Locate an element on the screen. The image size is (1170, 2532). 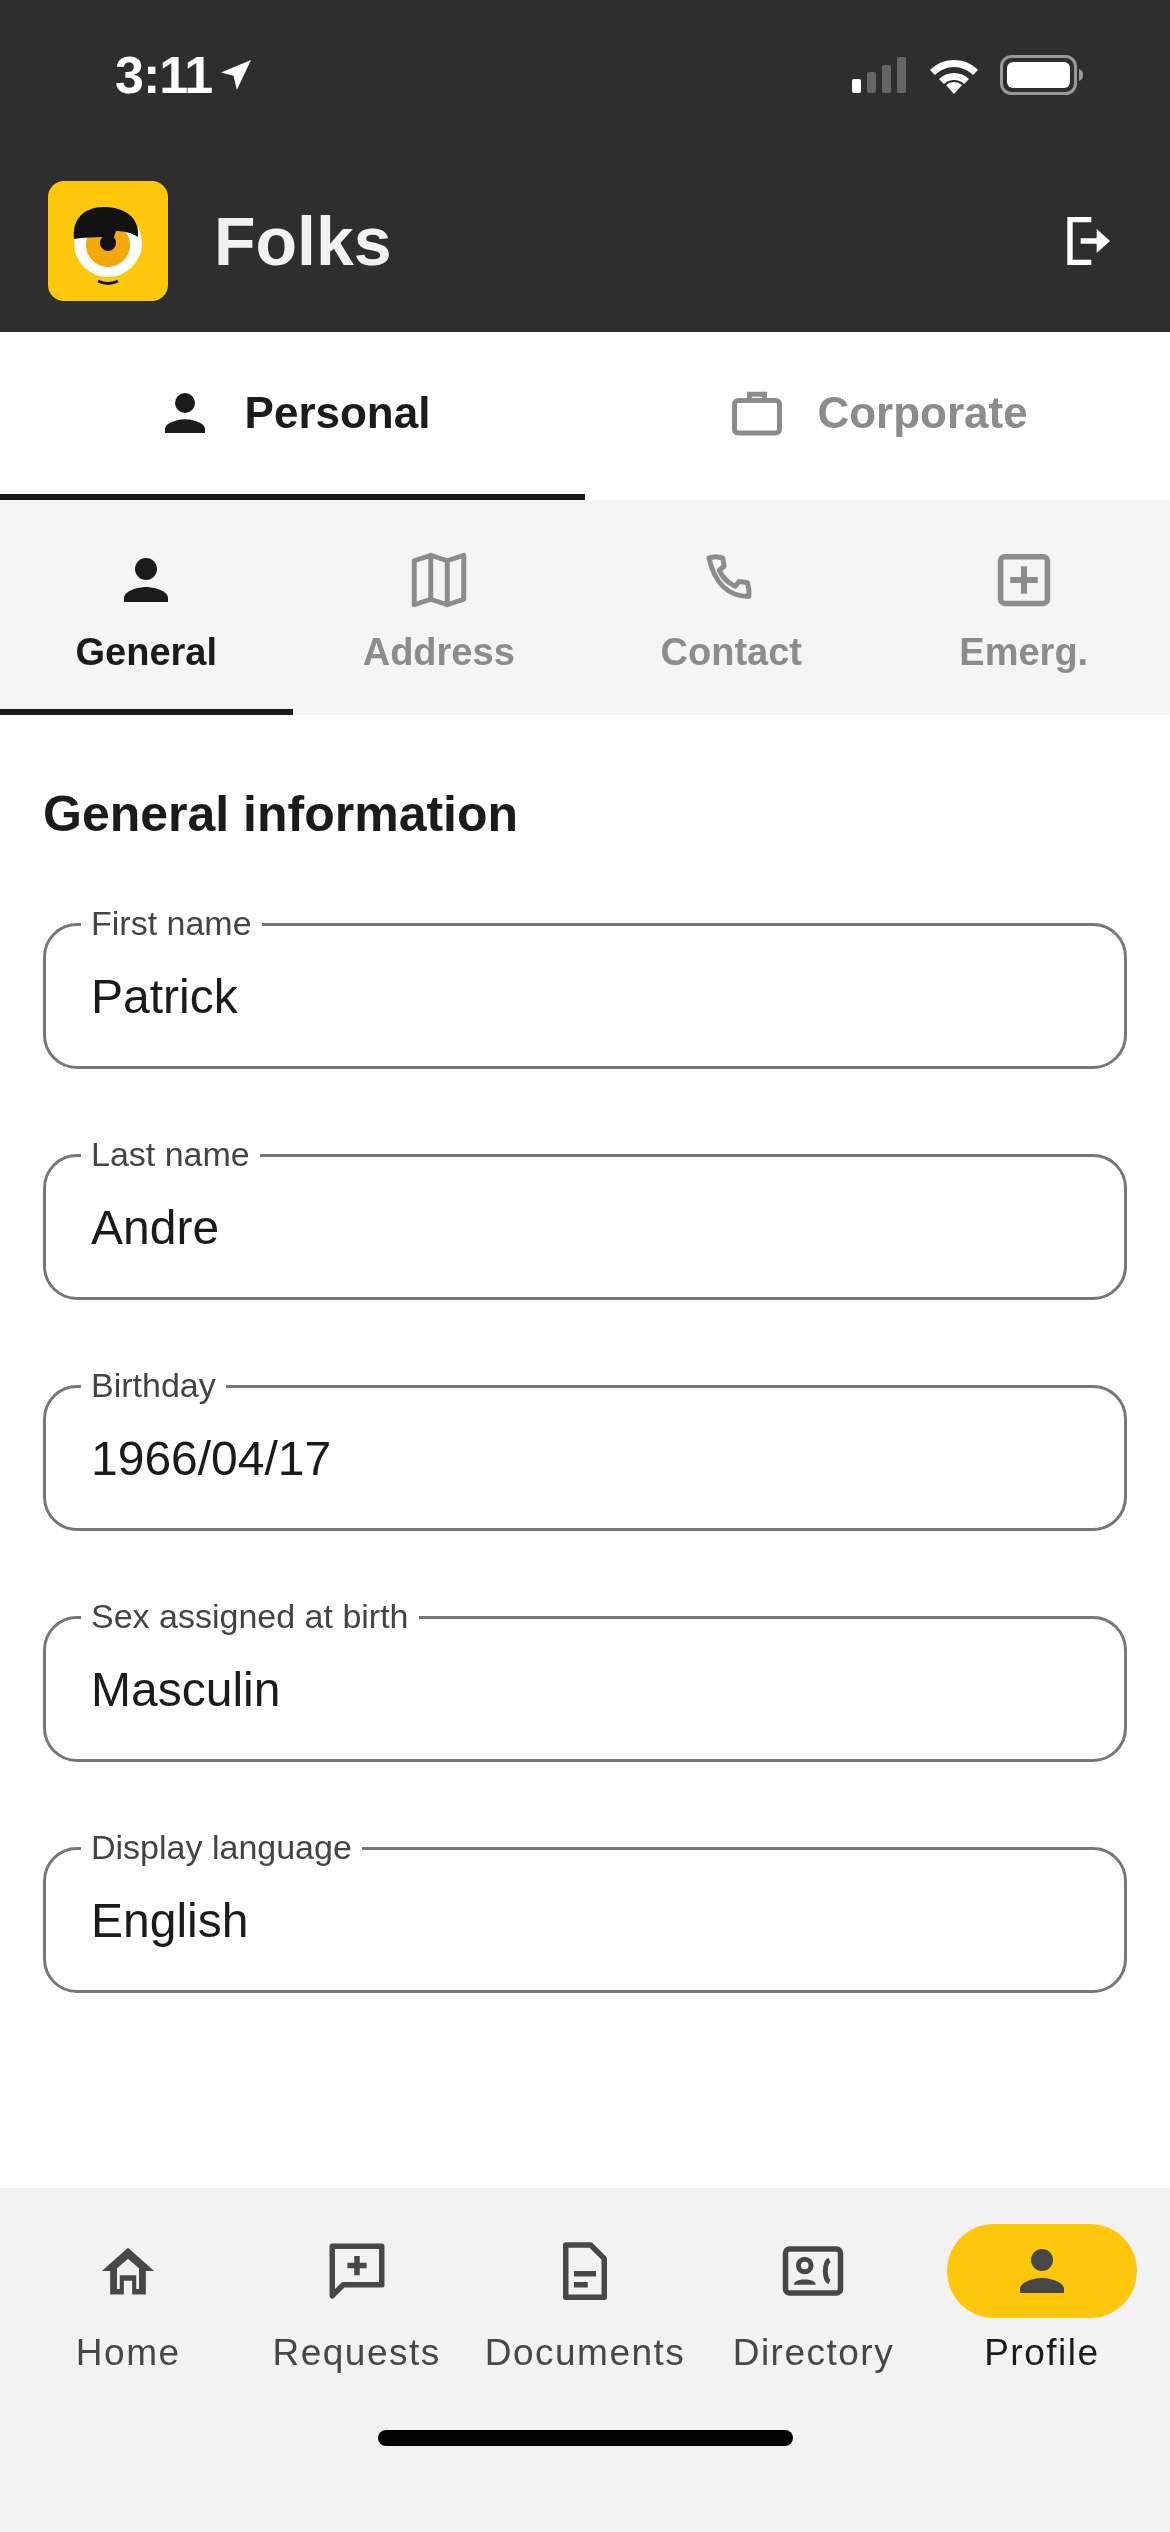
nav-item: Documents is located at coordinates (585, 2299).